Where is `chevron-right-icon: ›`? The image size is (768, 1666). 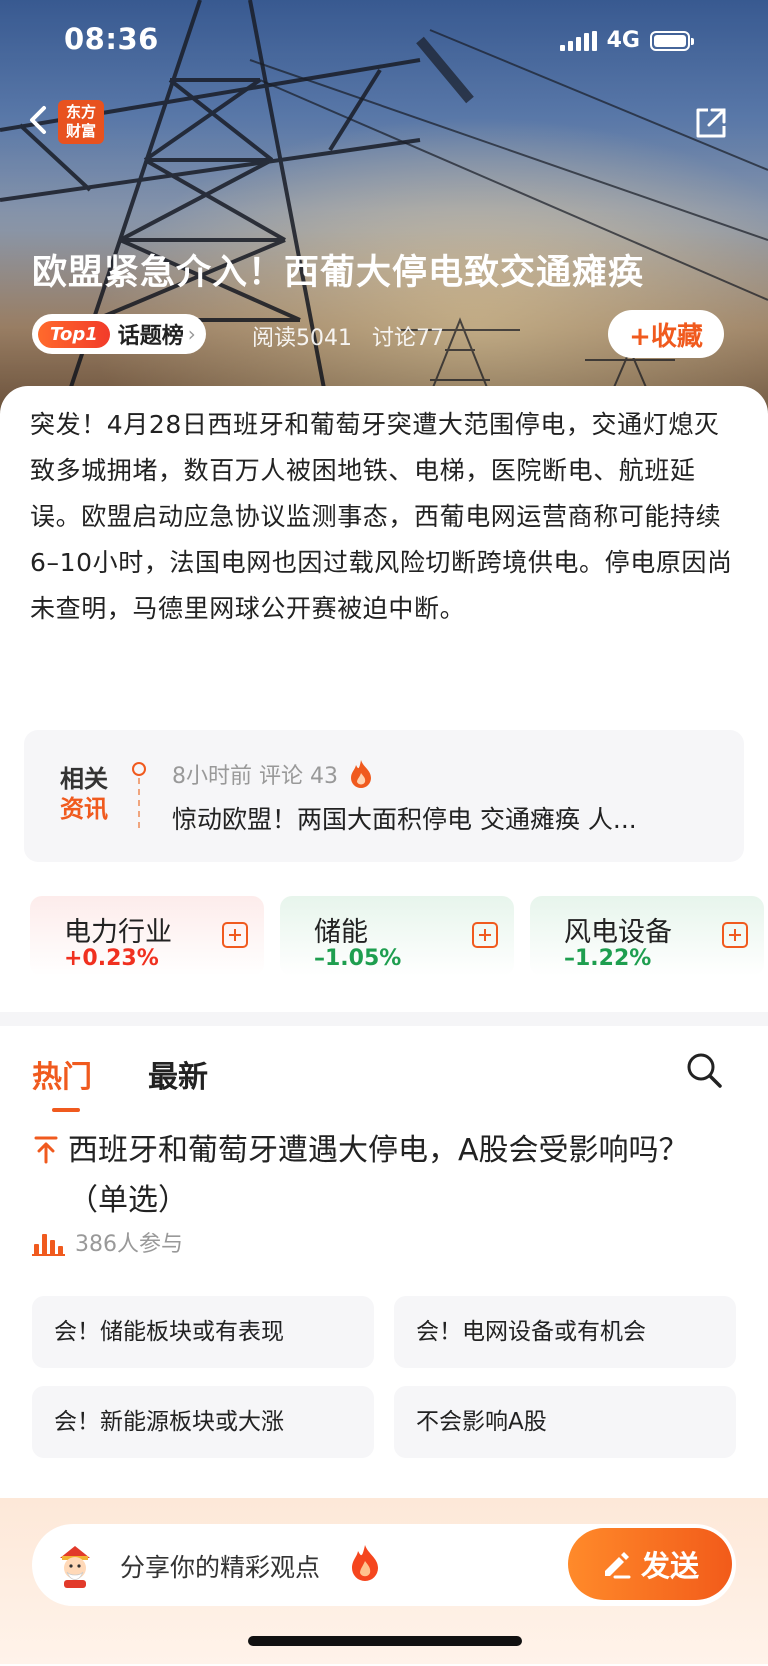
chevron-right-icon: › is located at coordinates (191, 334).